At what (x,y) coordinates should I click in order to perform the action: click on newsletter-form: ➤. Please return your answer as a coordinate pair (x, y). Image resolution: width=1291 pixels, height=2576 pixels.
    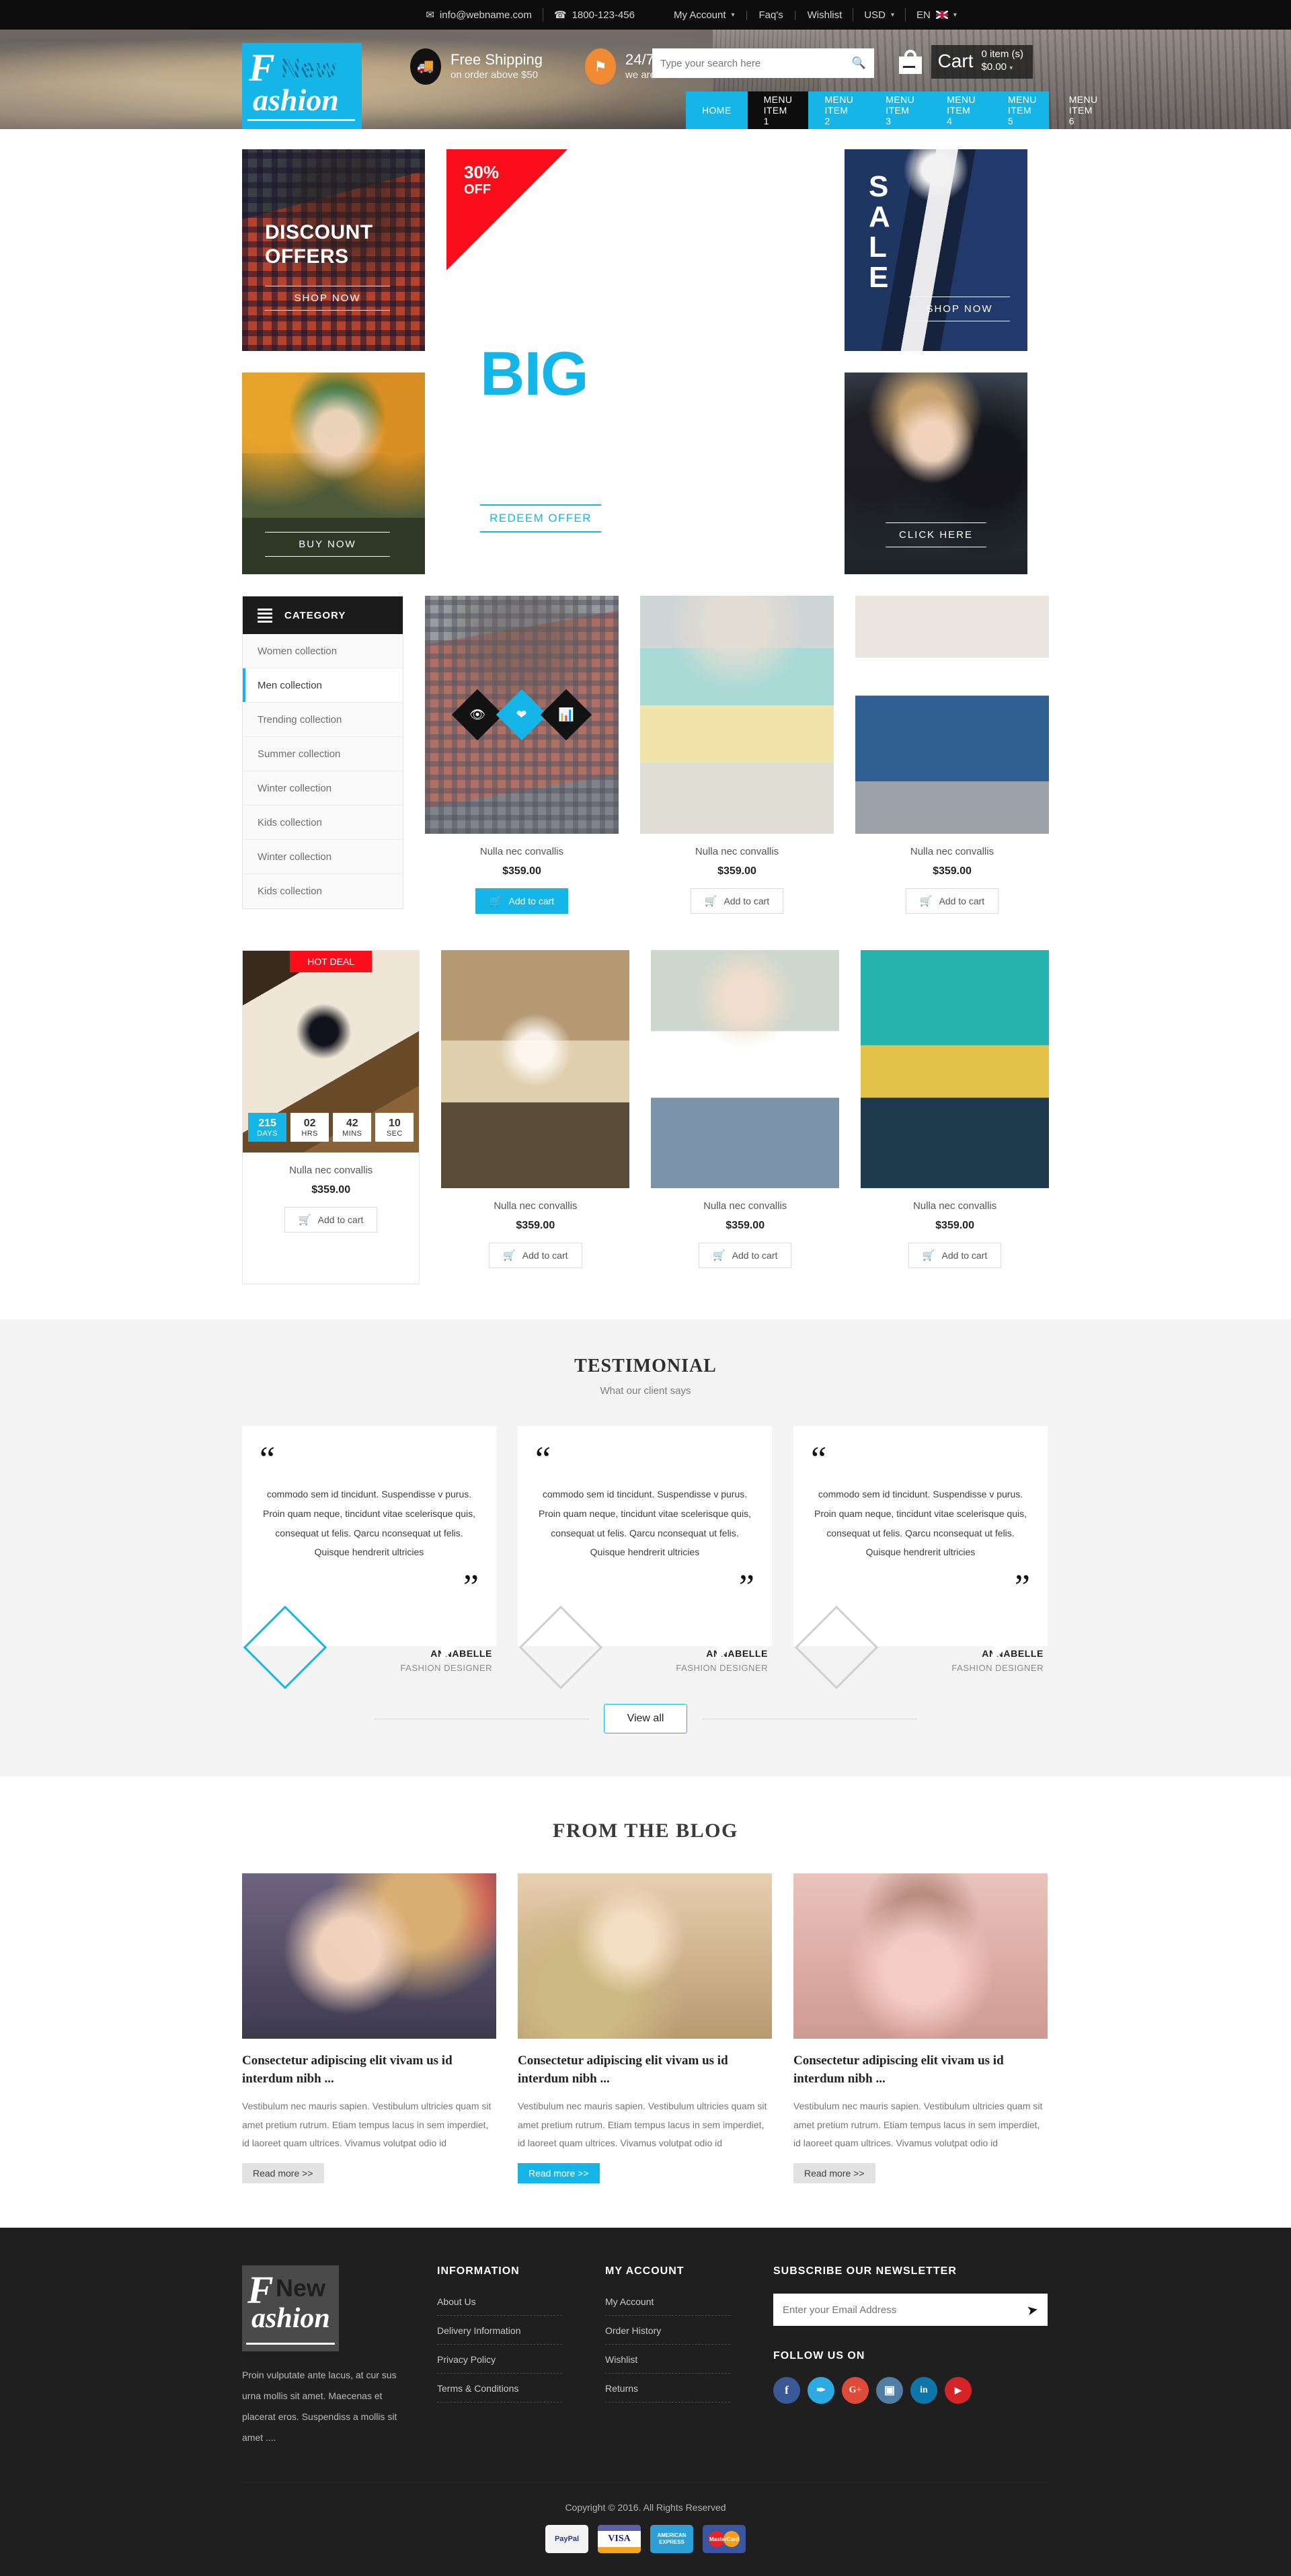
    Looking at the image, I should click on (910, 2310).